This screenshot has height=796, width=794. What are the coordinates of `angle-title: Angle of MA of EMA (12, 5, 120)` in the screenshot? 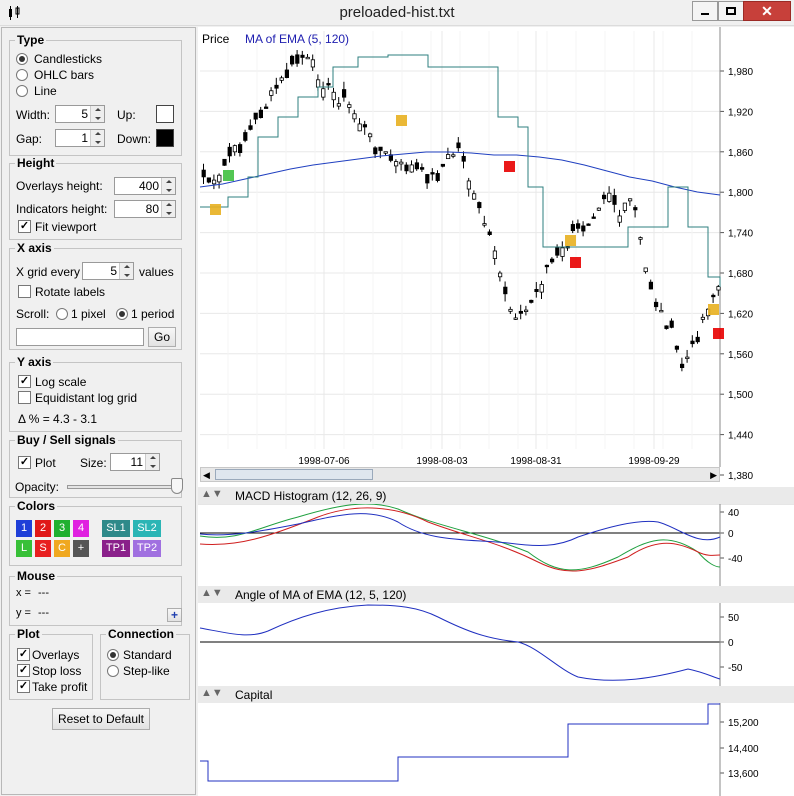 It's located at (321, 595).